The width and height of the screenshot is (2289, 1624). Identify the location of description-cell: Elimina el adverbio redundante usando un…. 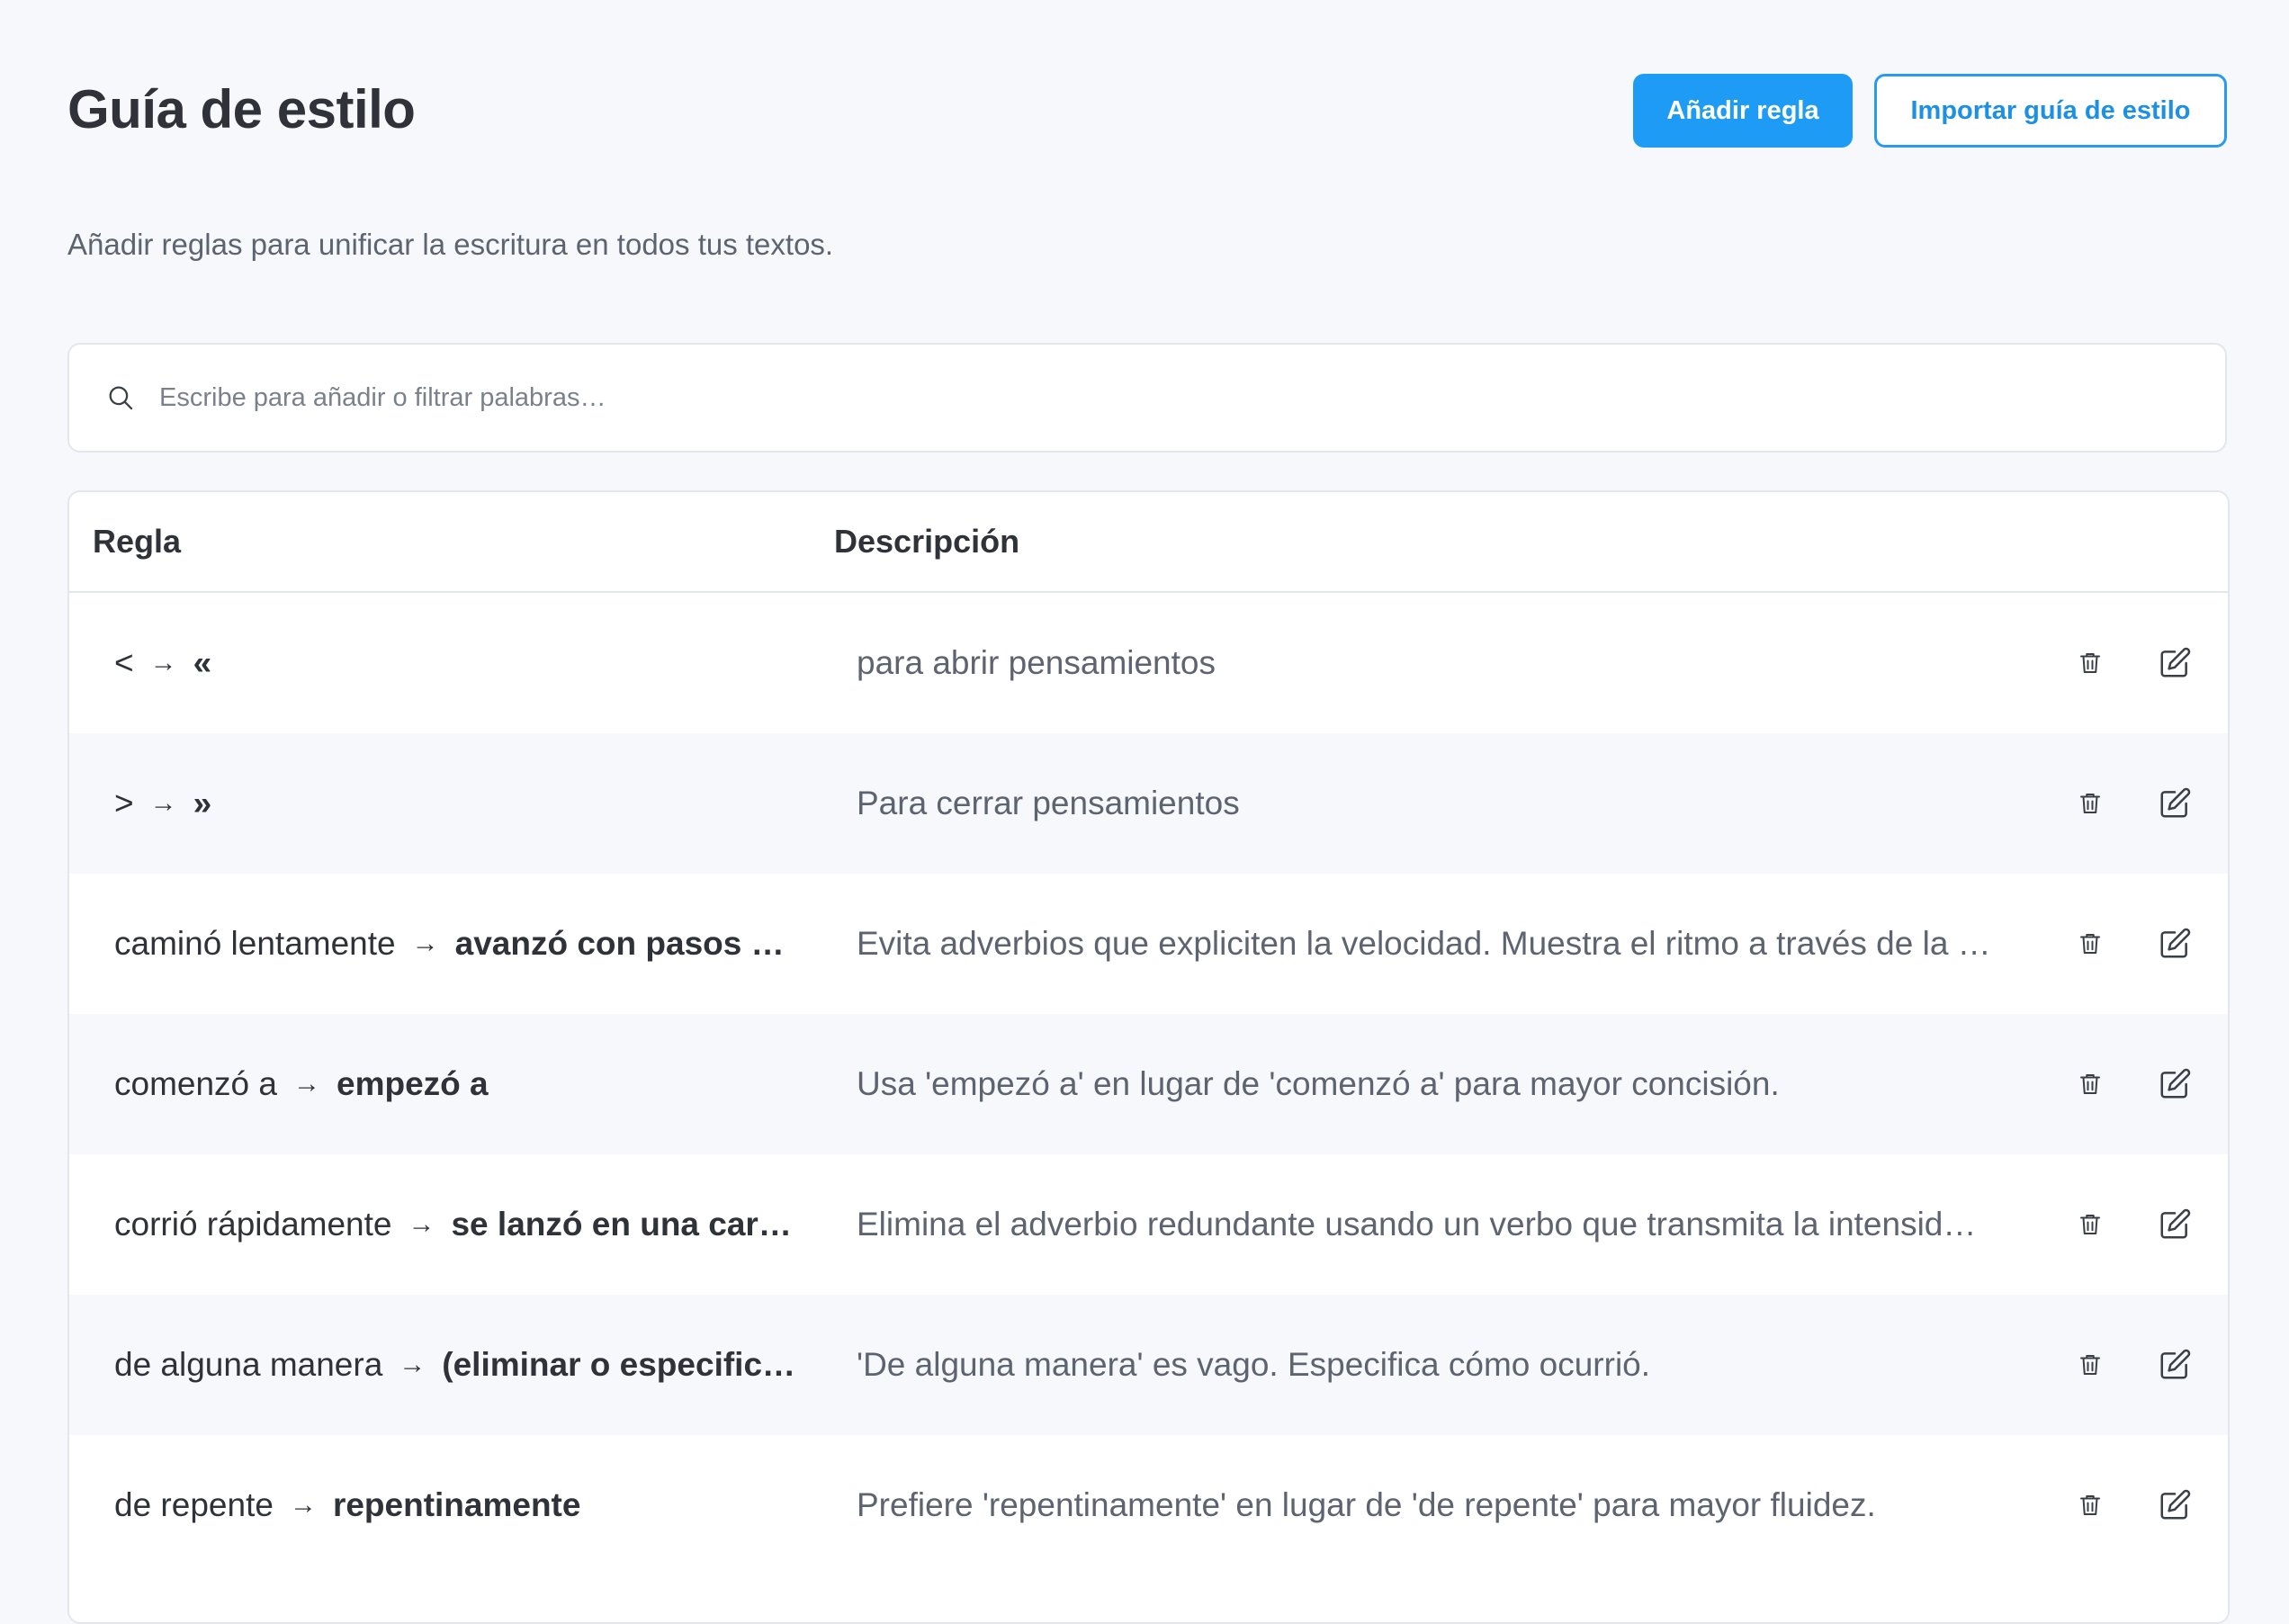
(1464, 1224).